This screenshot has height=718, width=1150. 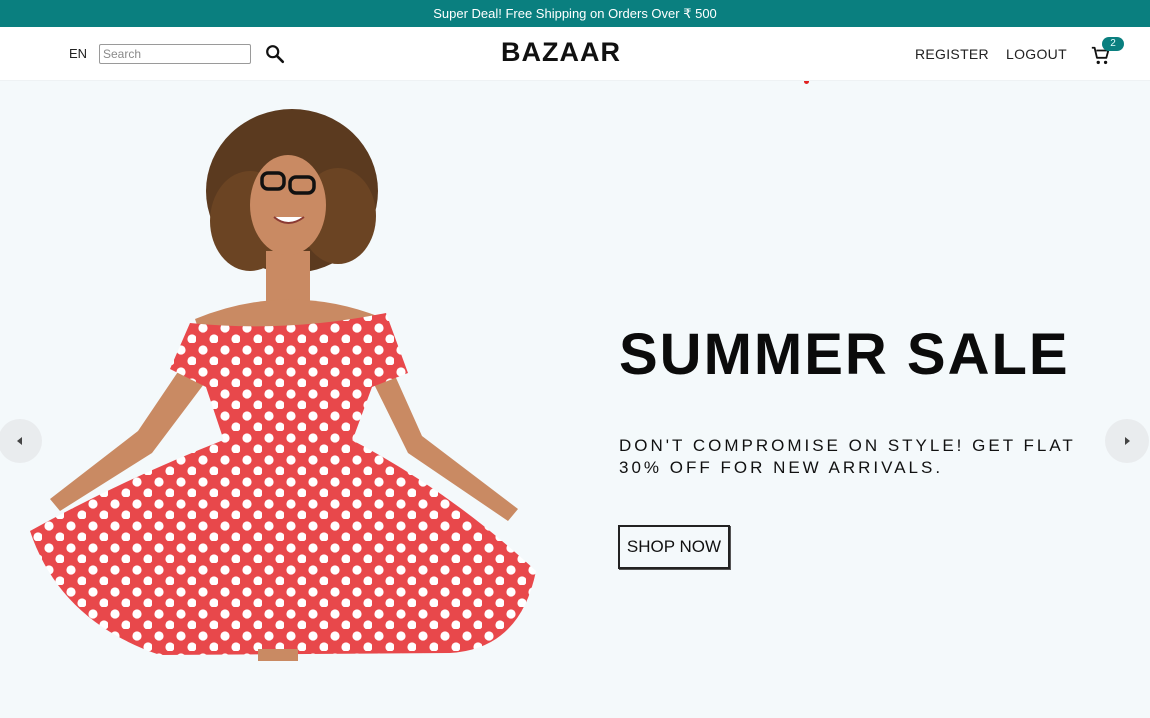 What do you see at coordinates (561, 52) in the screenshot?
I see `site-logo: BAZAAR` at bounding box center [561, 52].